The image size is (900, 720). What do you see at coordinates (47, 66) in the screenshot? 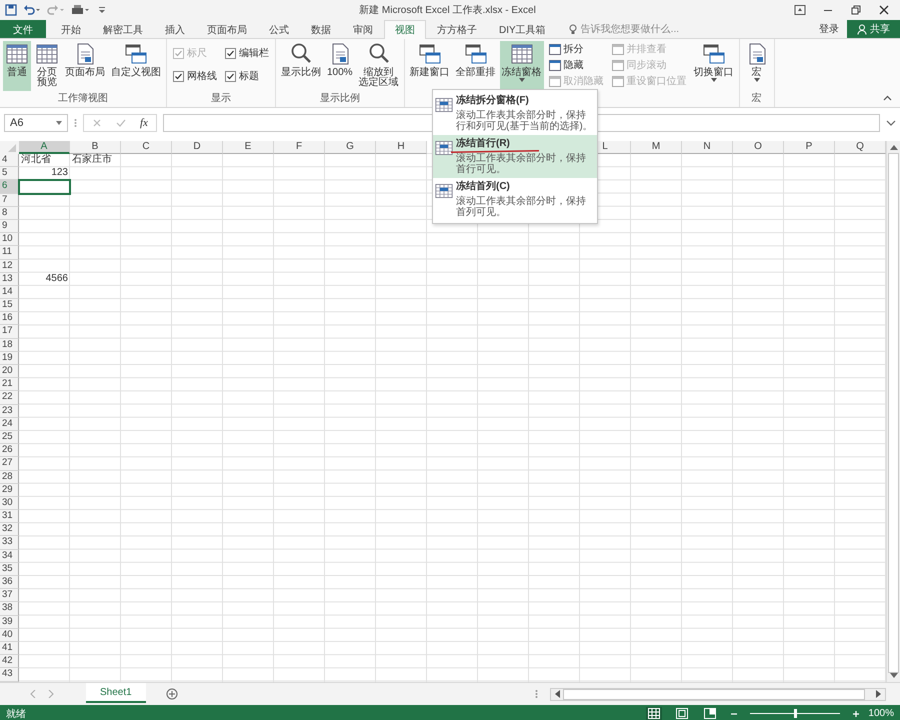
I see `ribbon-button: 分页 预览` at bounding box center [47, 66].